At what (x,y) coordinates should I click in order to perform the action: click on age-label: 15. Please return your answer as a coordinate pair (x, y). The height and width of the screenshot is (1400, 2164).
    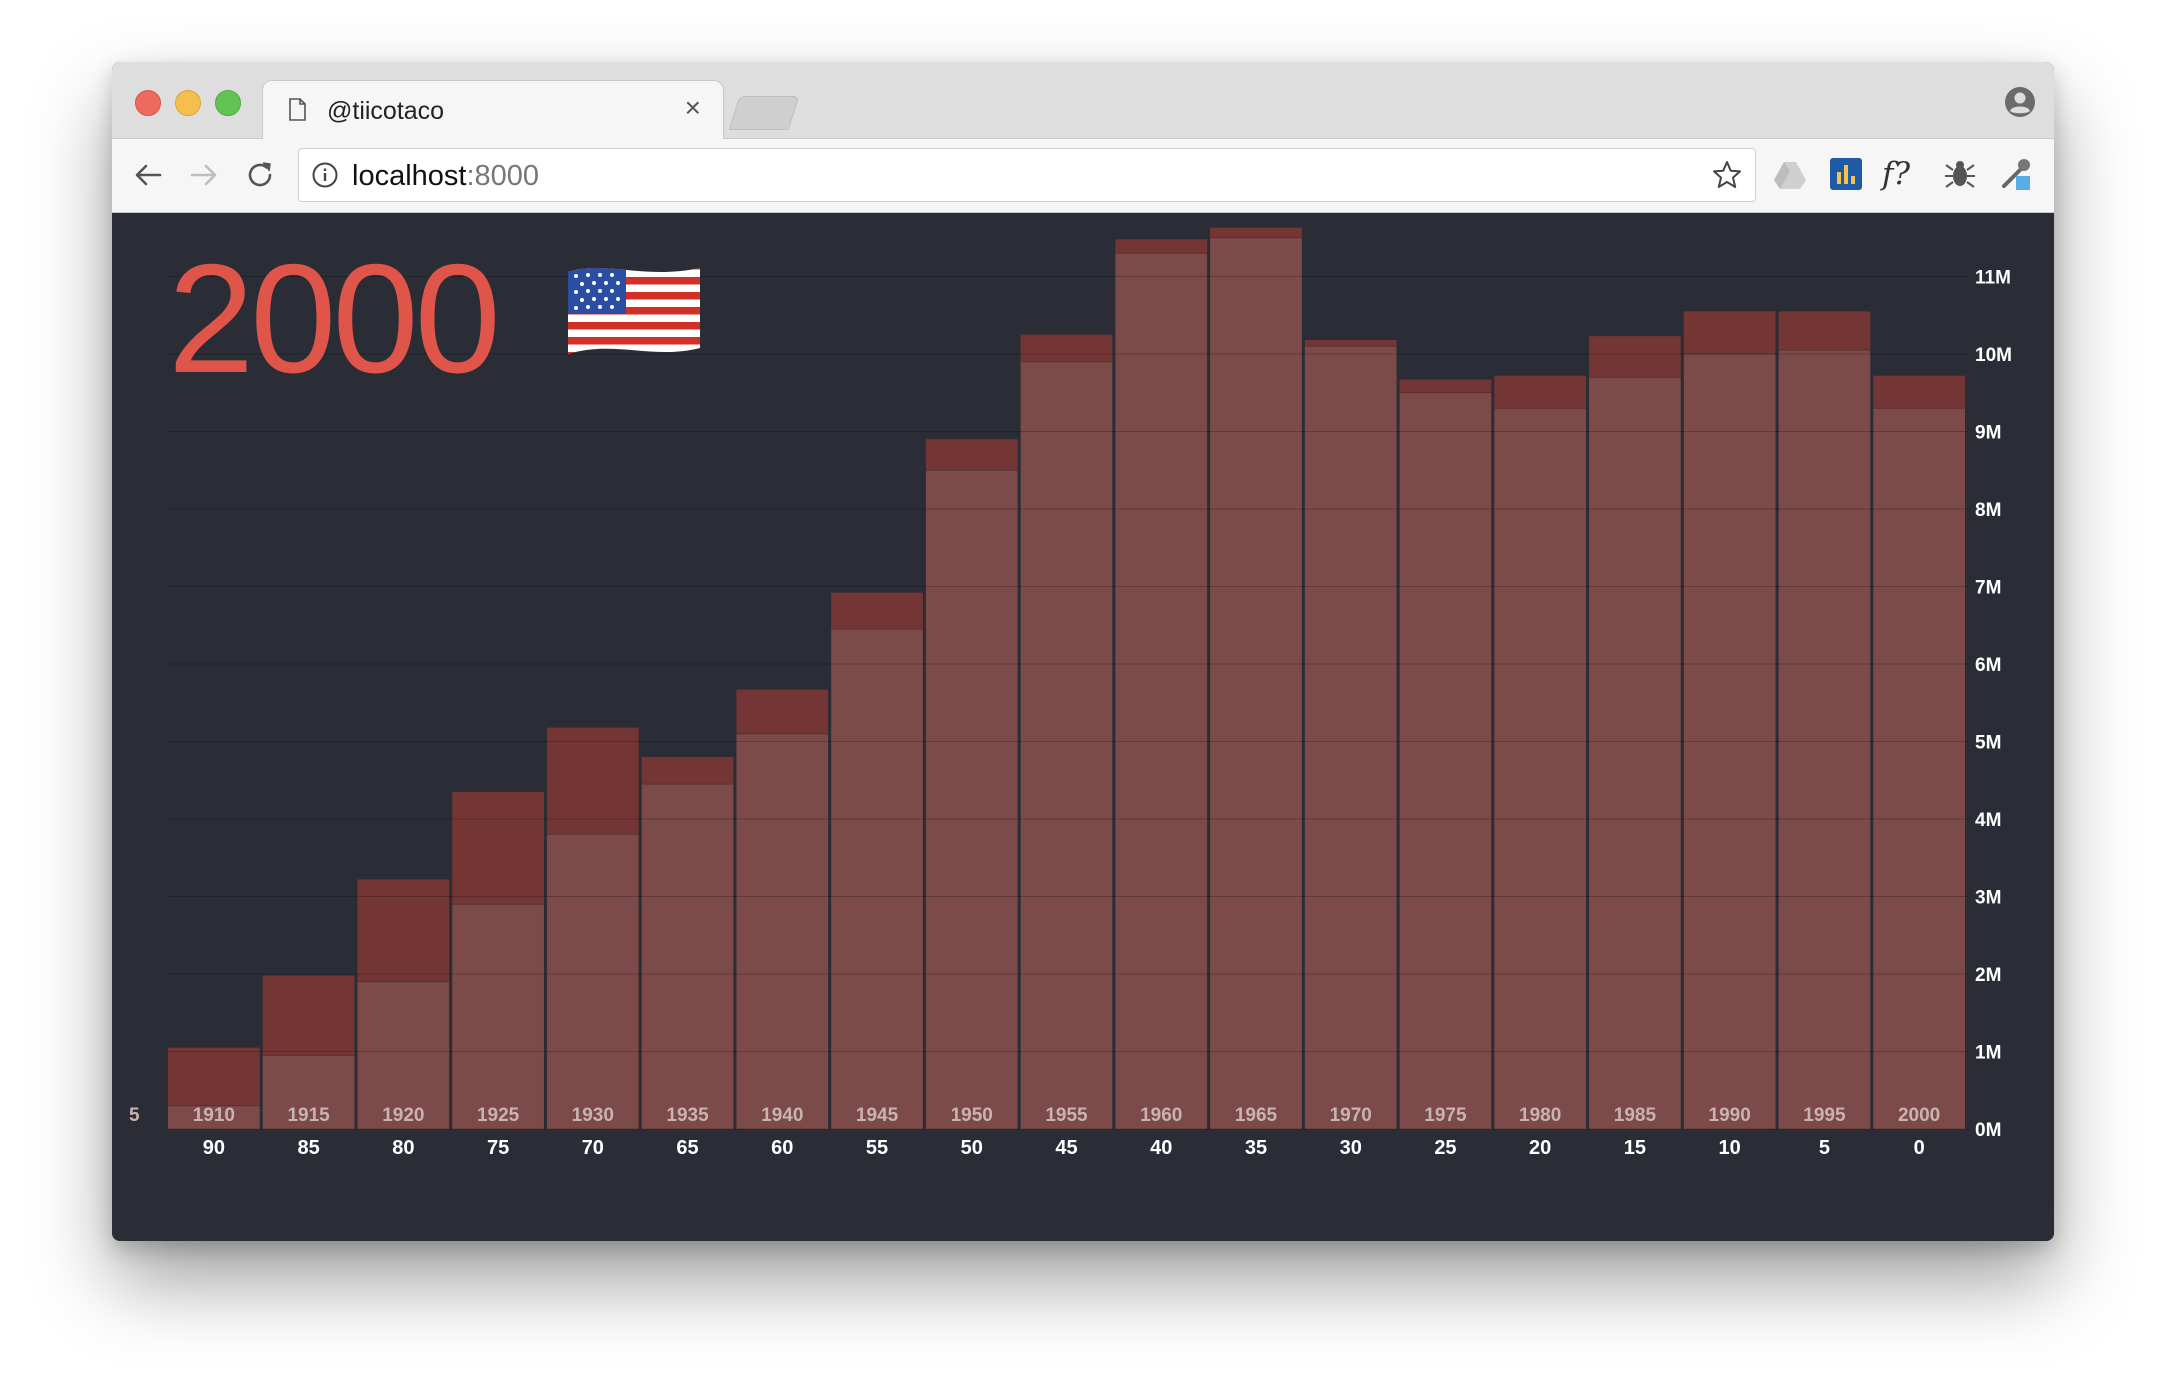
    Looking at the image, I should click on (1635, 1148).